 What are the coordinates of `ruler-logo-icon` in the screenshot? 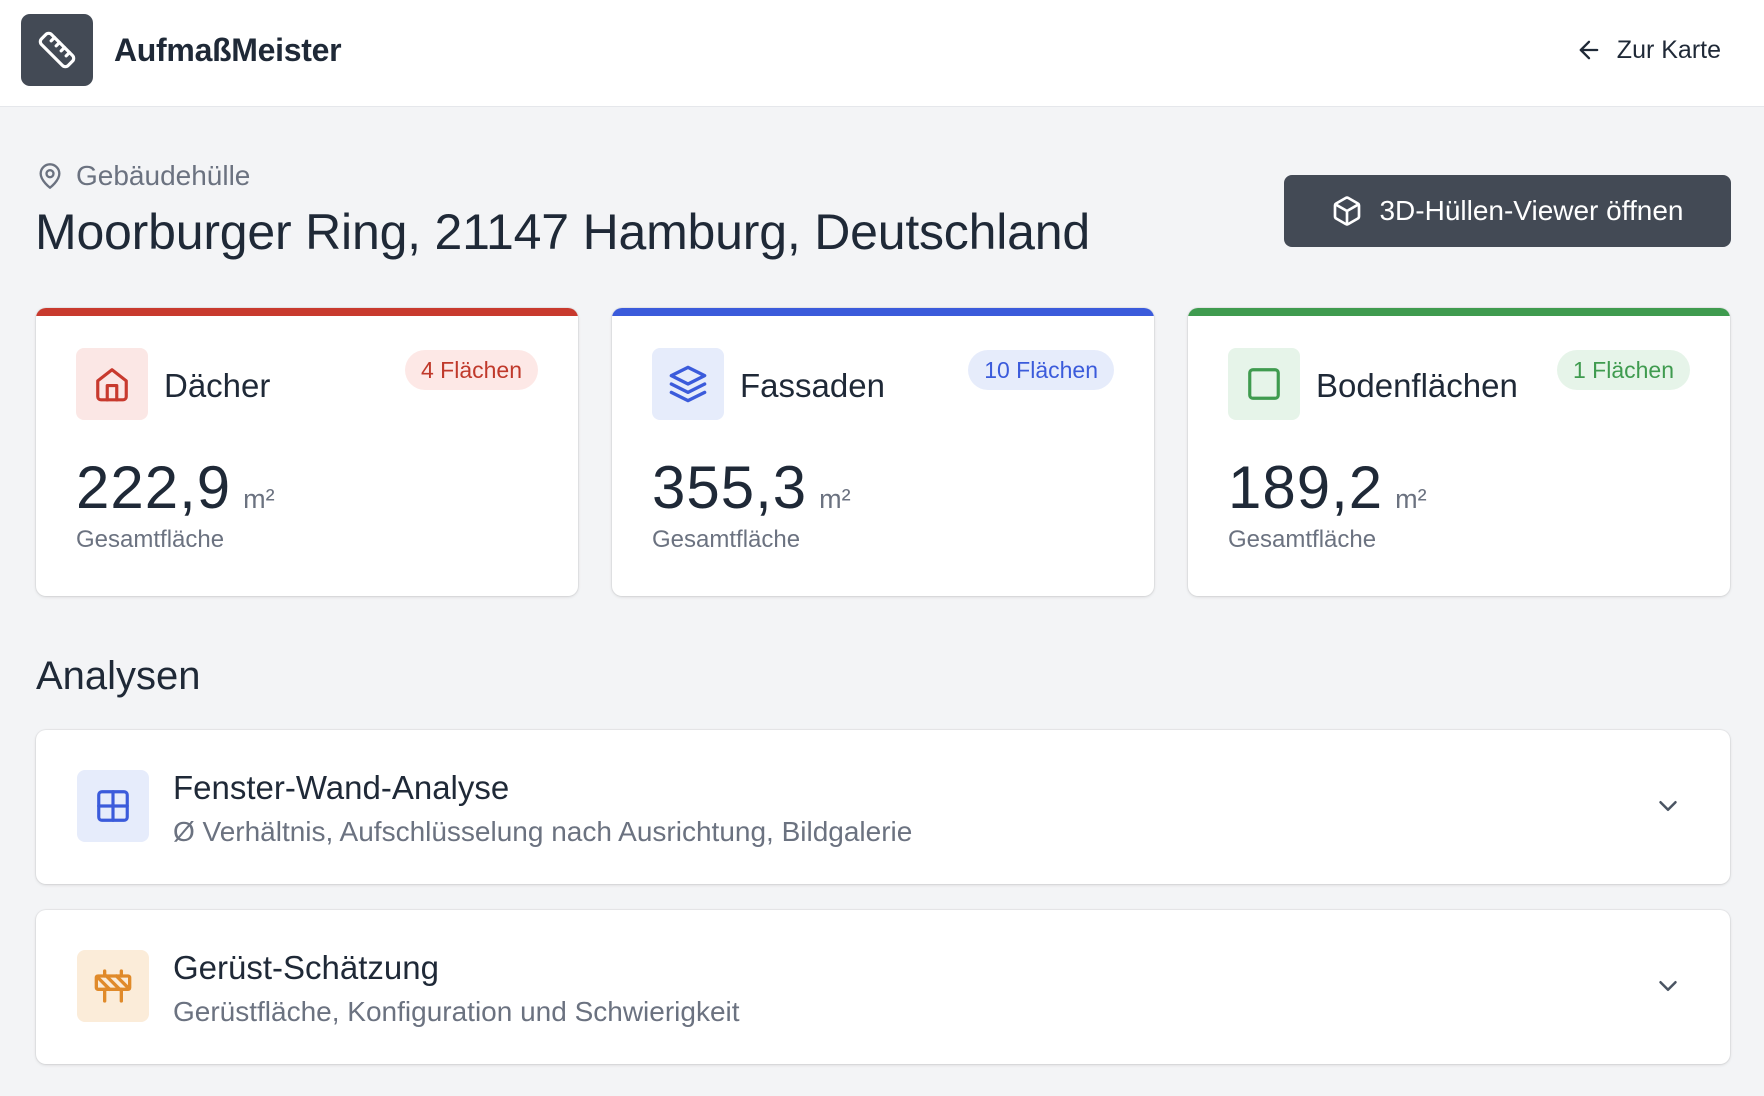 It's located at (57, 50).